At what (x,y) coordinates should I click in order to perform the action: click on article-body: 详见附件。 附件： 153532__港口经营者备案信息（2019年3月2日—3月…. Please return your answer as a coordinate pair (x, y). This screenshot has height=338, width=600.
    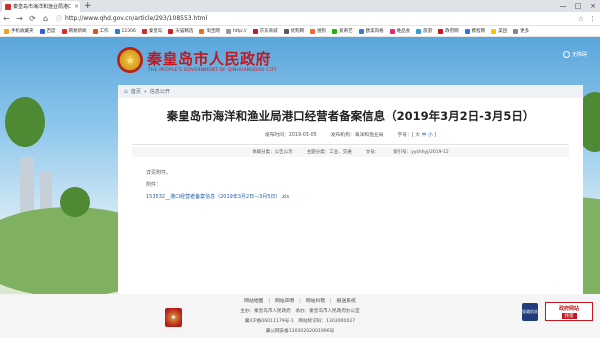
    Looking at the image, I should click on (364, 185).